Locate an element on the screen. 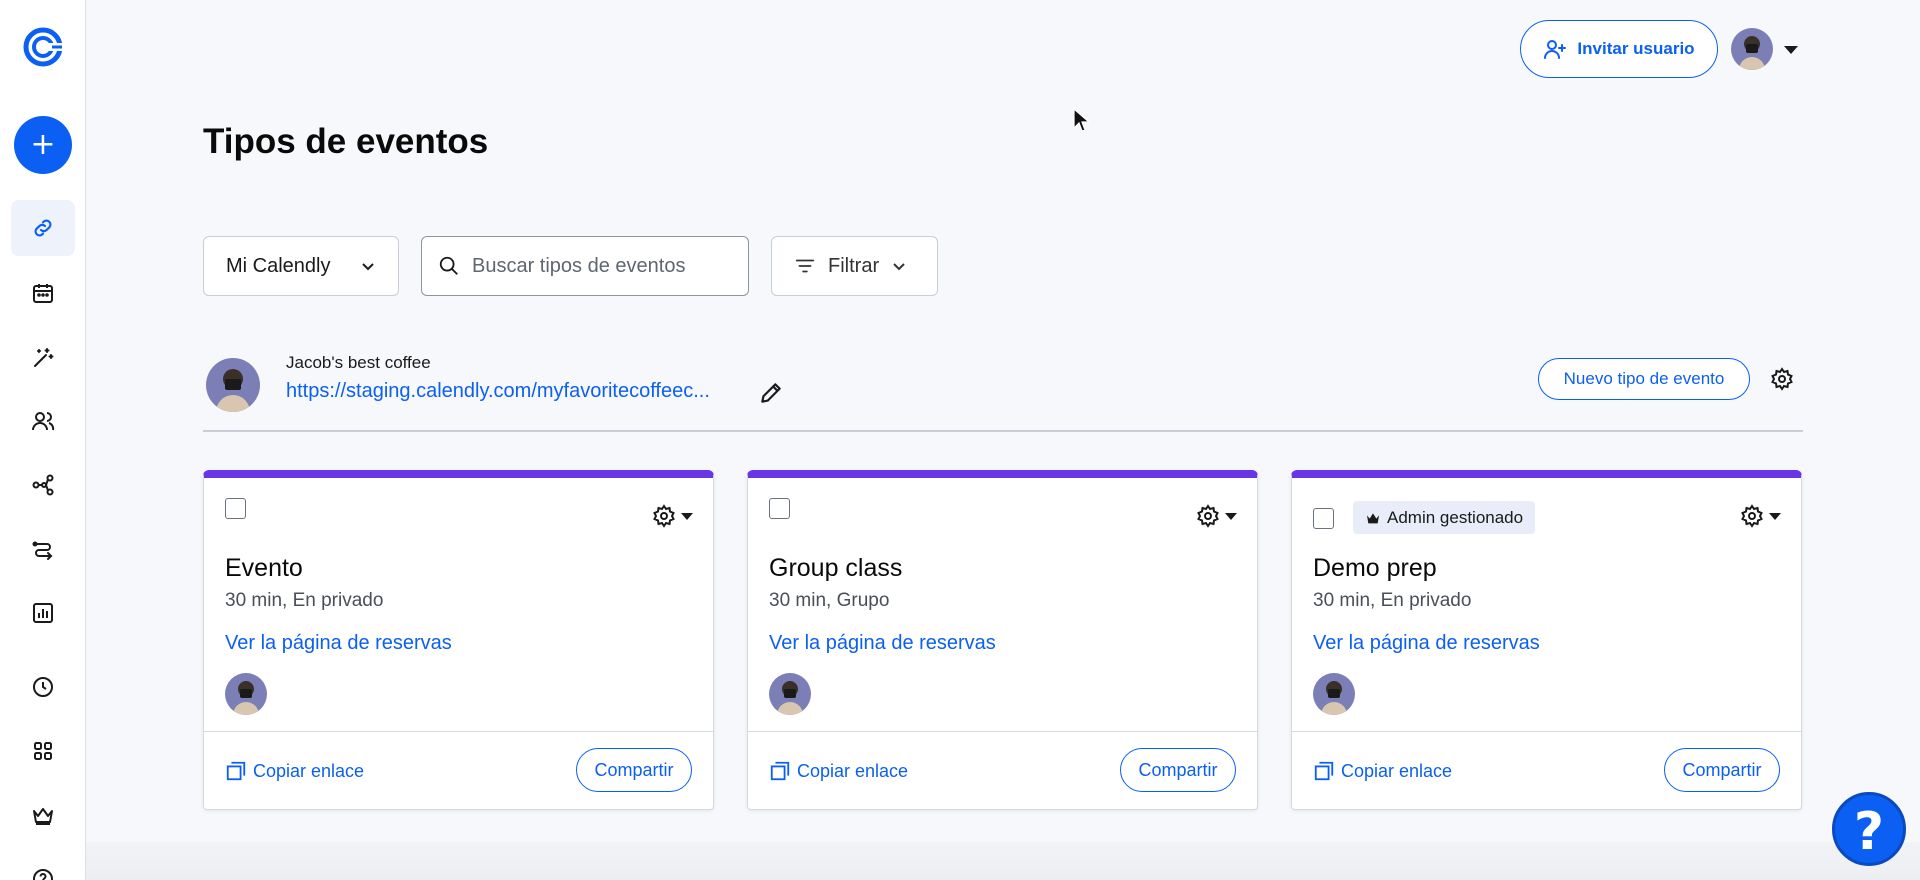  routing-icon is located at coordinates (42, 550).